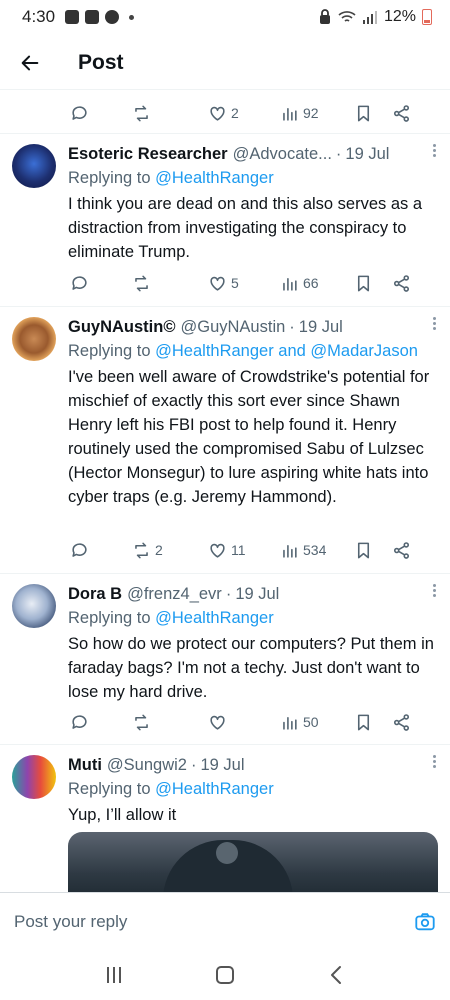 The width and height of the screenshot is (450, 1000). I want to click on post-action-bar: 2 92, so click(255, 113).